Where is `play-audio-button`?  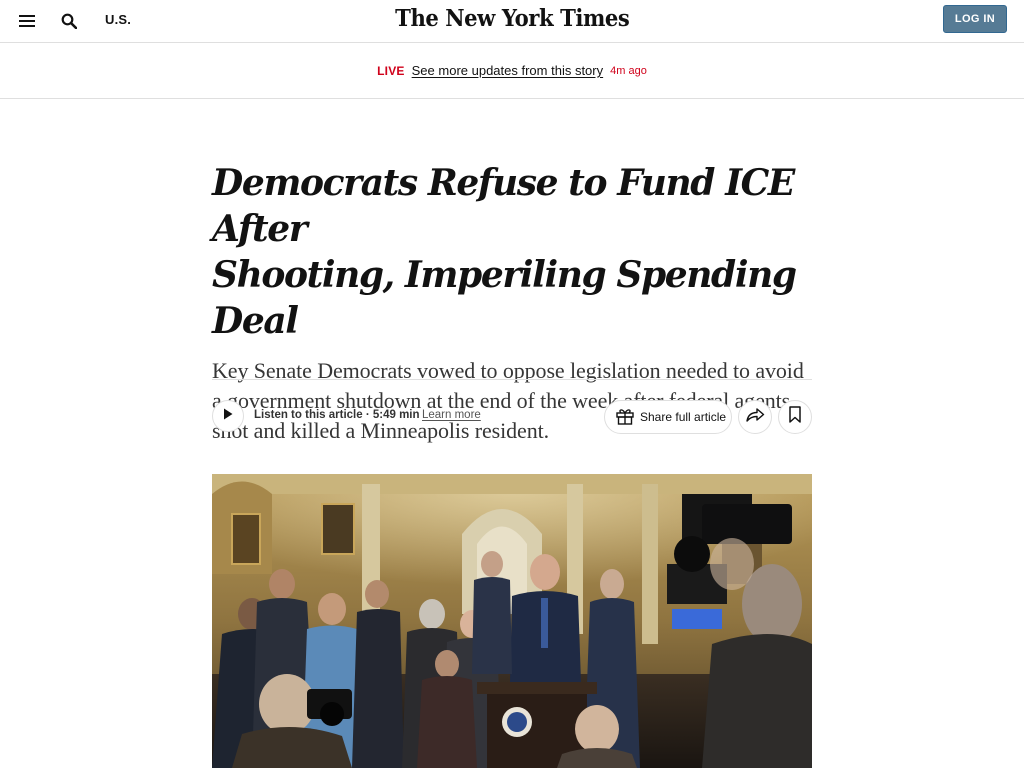 play-audio-button is located at coordinates (228, 416).